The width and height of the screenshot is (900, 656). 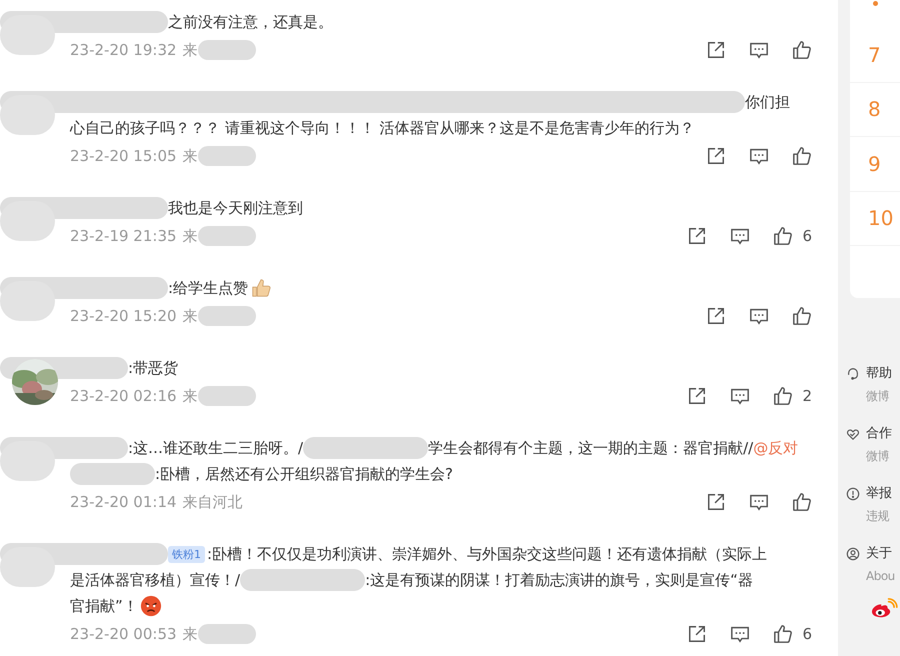 I want to click on rank-number: 9, so click(x=874, y=164).